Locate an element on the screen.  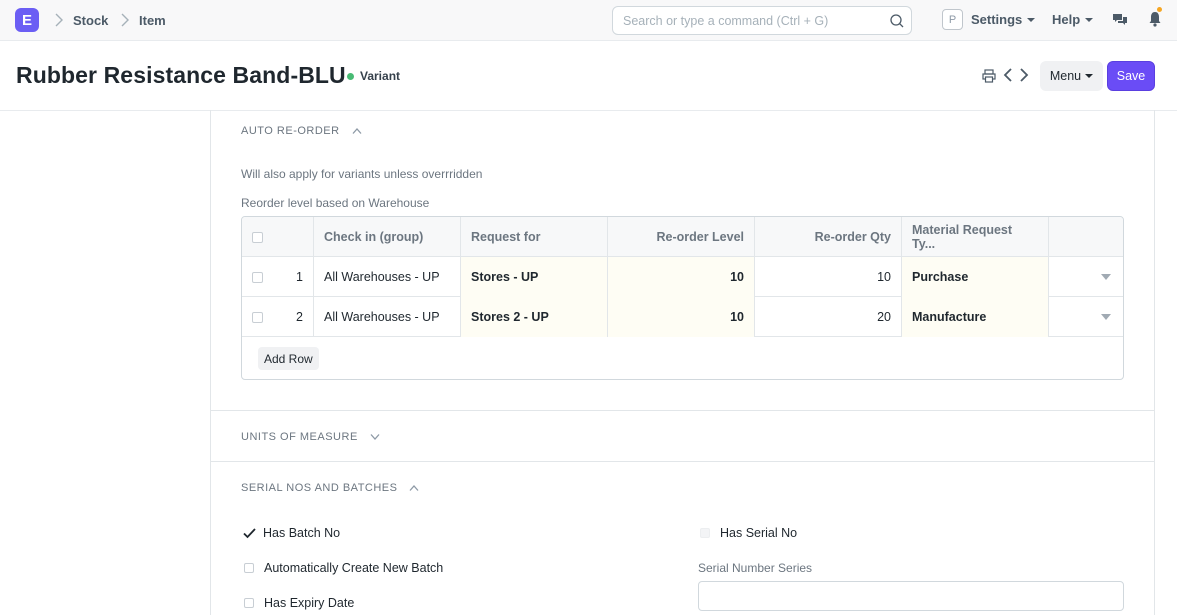
row-index-cell: 2 is located at coordinates (278, 317).